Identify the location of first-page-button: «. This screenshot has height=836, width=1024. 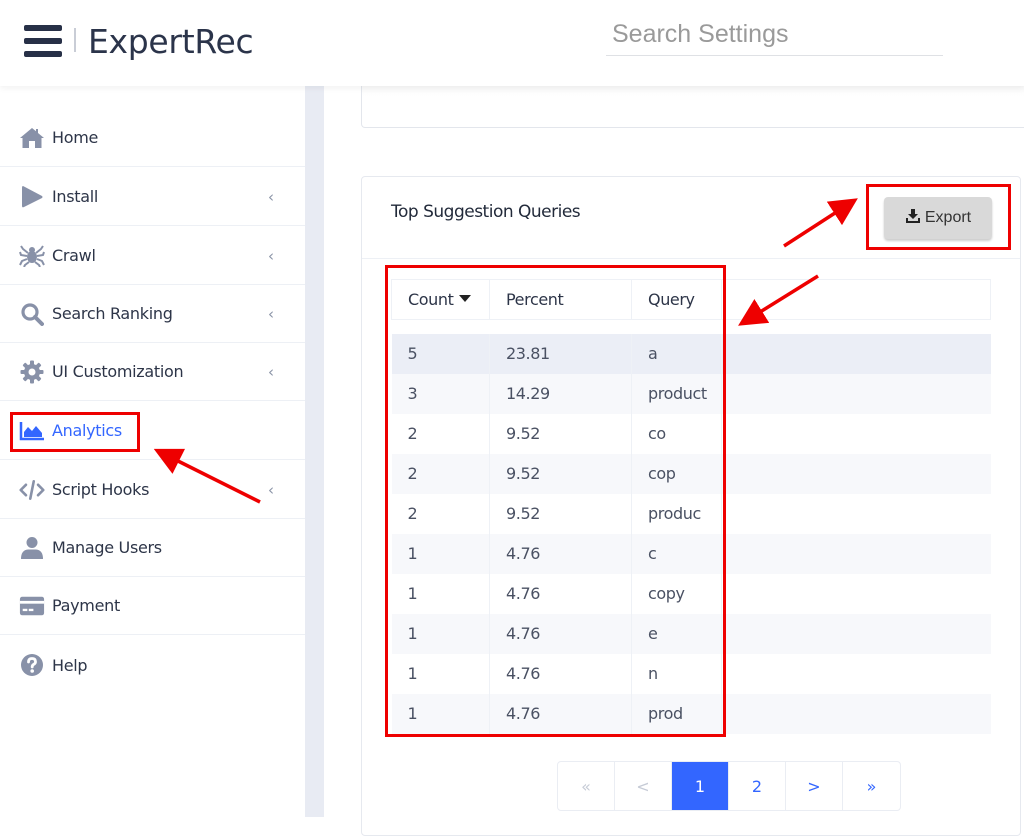
(586, 786).